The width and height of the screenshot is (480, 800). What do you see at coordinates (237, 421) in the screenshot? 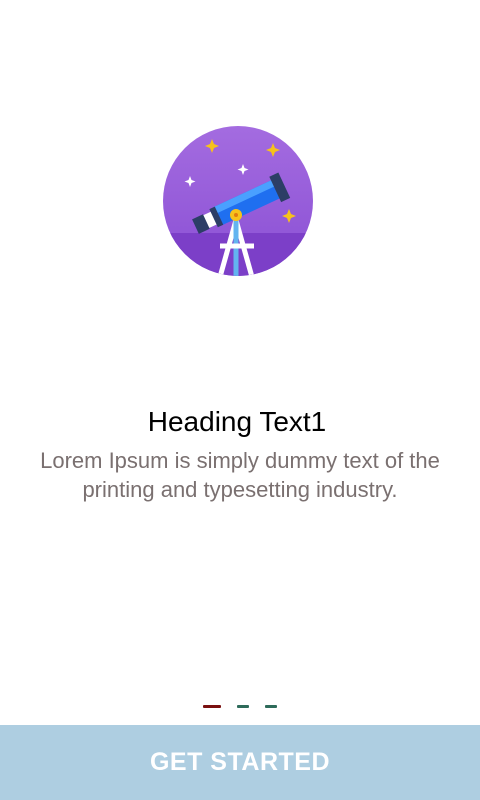
I see `page-heading: Heading Text1` at bounding box center [237, 421].